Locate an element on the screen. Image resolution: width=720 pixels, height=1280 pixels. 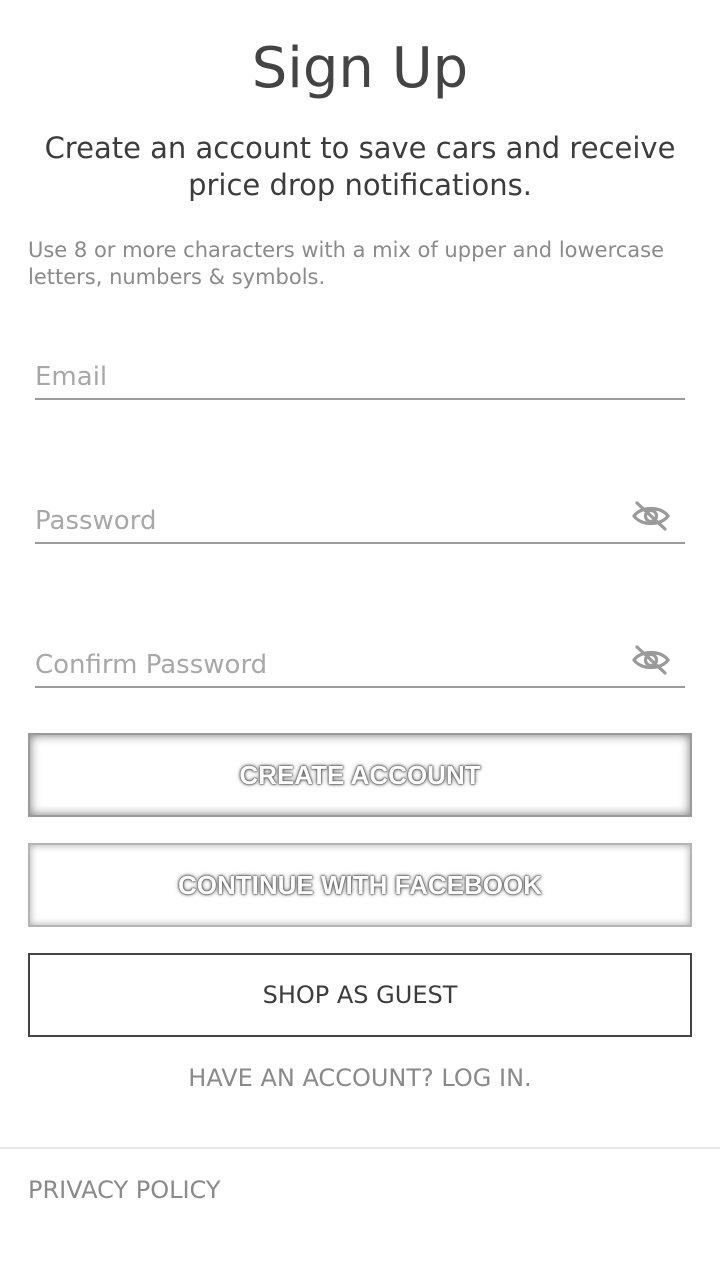
footer-divider is located at coordinates (360, 1148).